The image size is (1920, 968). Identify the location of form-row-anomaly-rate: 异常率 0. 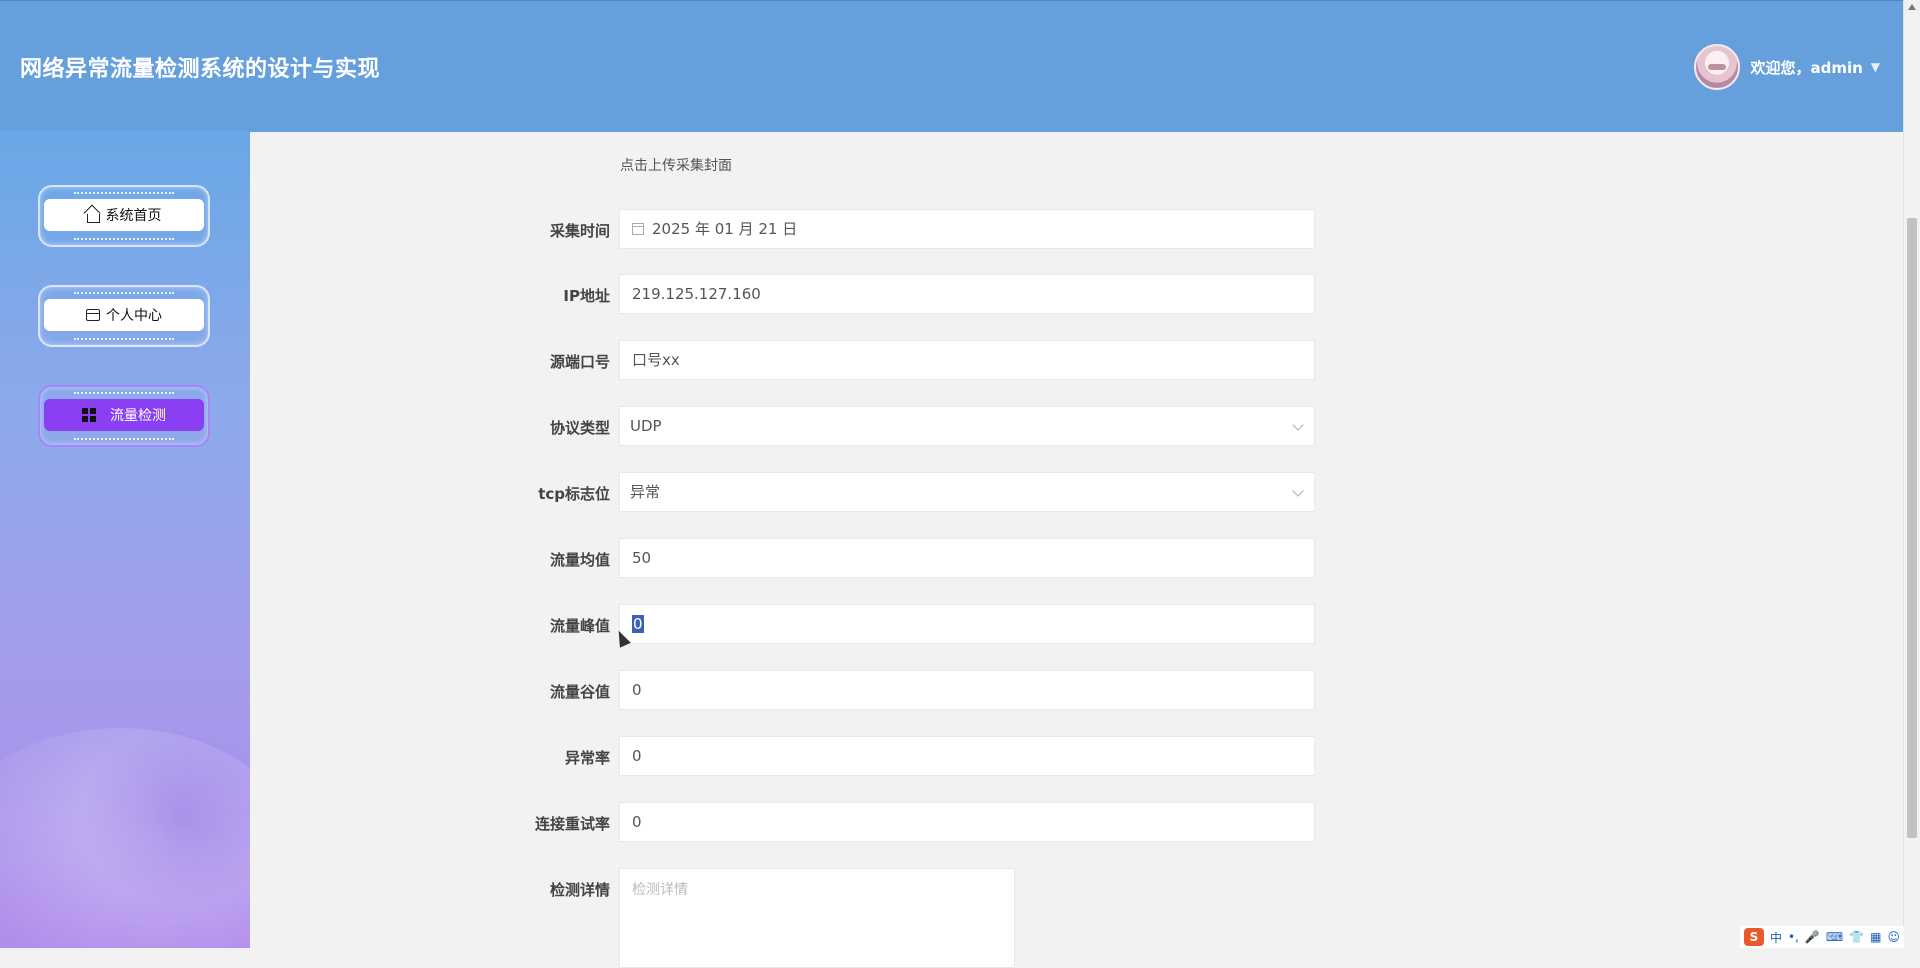
(800, 756).